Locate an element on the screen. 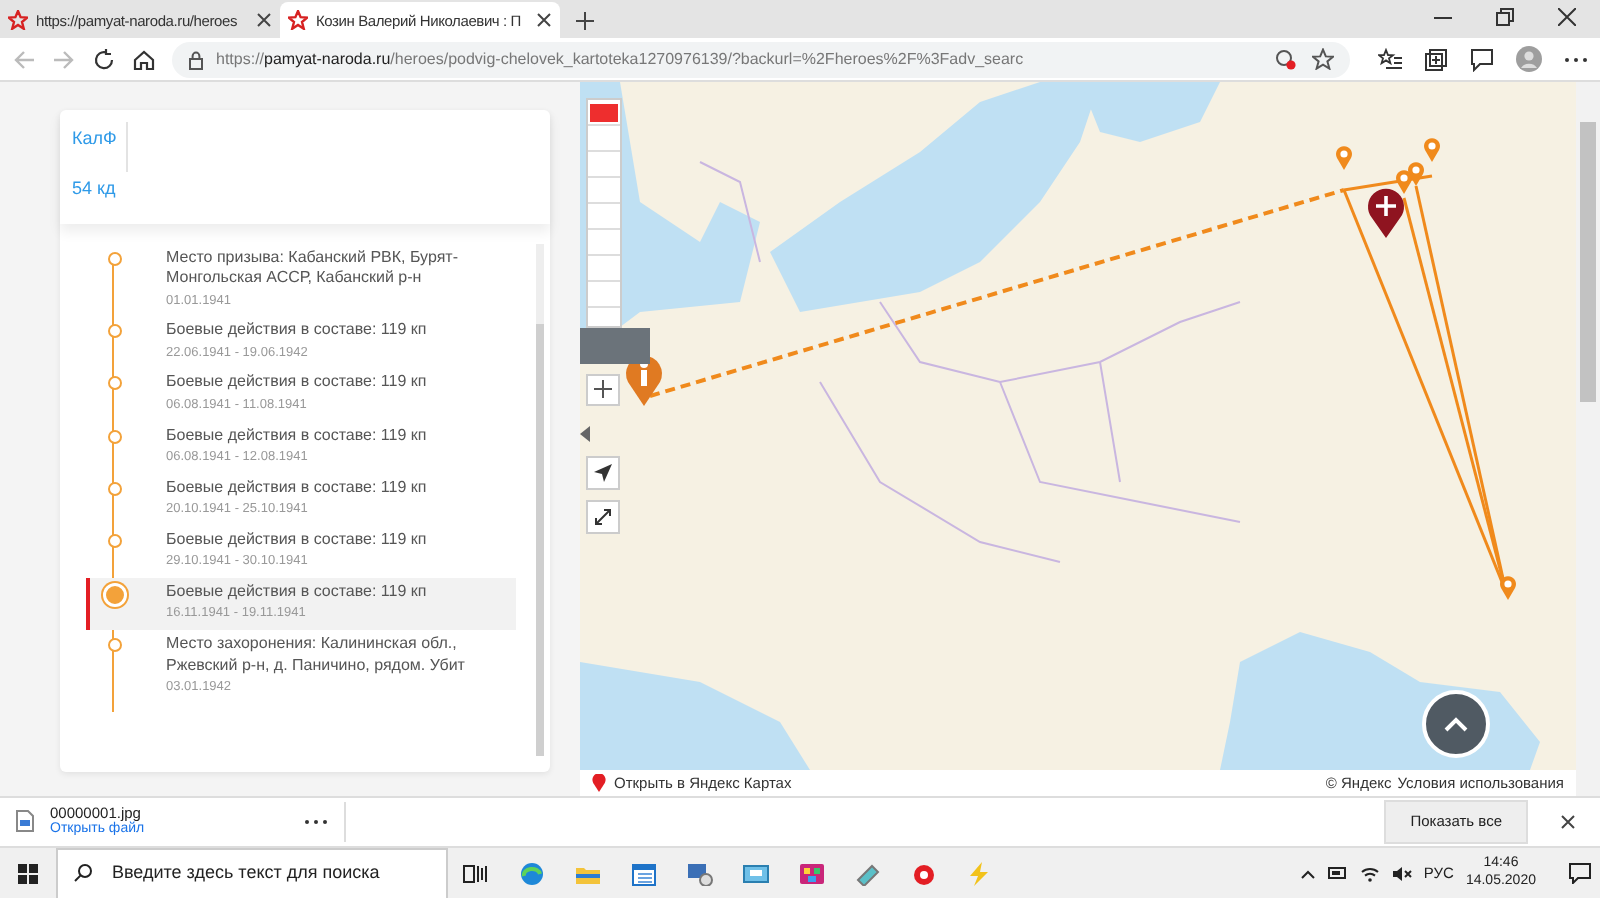 The image size is (1600, 898). zoom-in-icon is located at coordinates (603, 389).